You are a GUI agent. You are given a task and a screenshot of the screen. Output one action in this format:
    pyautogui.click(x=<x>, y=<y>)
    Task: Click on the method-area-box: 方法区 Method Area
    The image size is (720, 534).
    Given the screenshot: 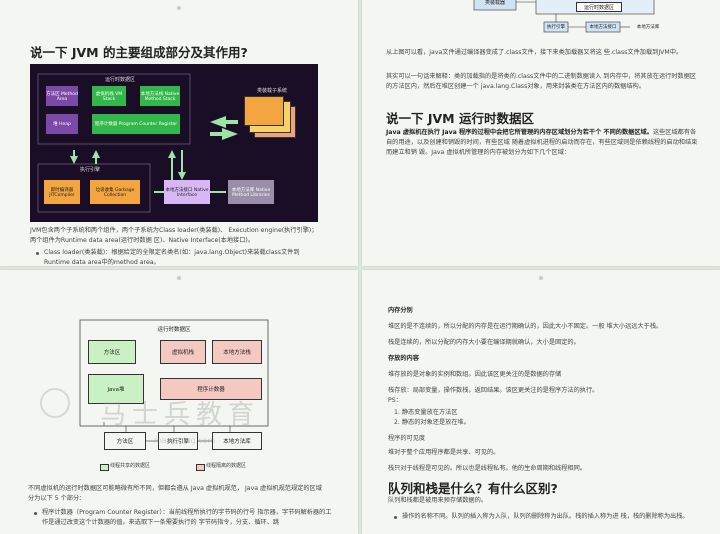 What is the action you would take?
    pyautogui.click(x=62, y=96)
    